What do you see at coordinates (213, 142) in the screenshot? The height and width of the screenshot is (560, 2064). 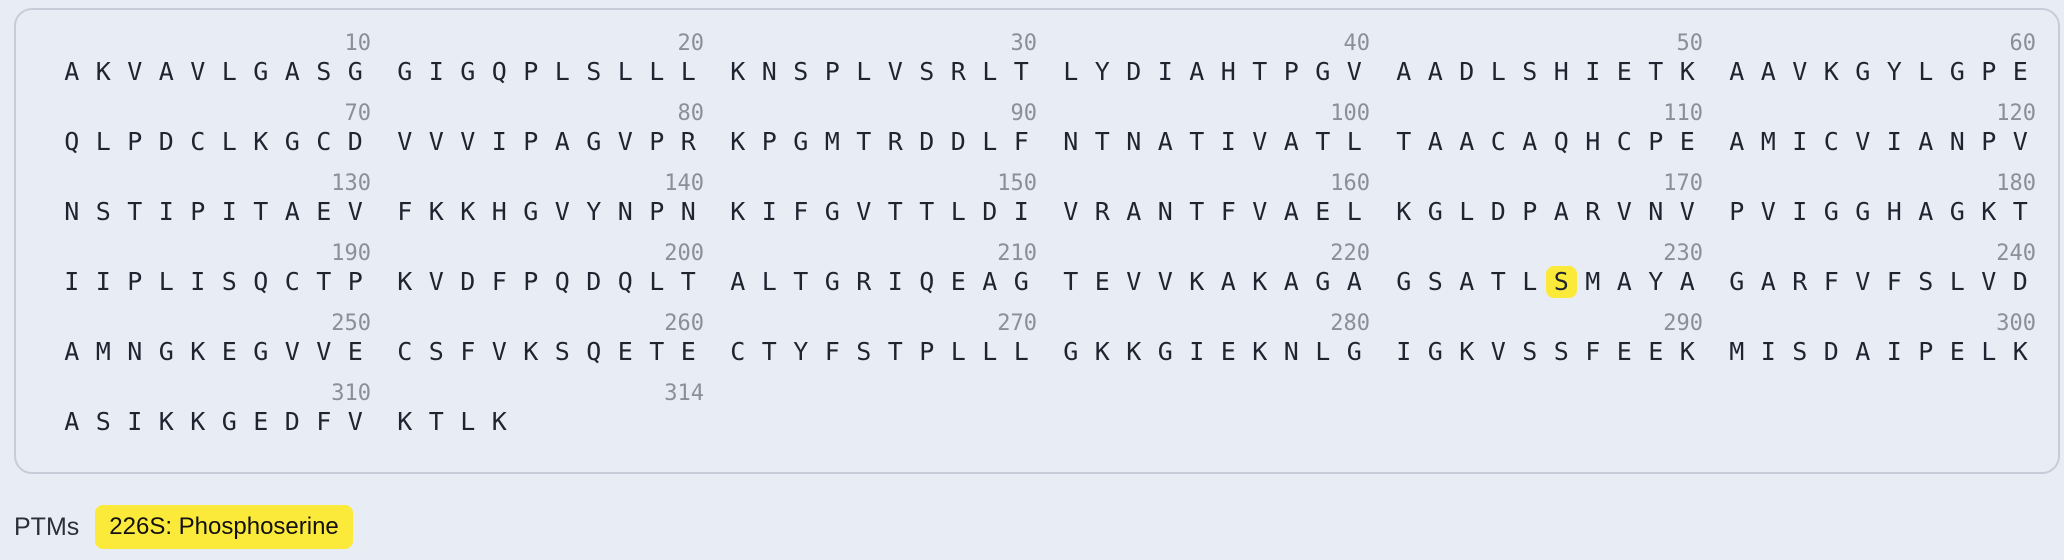 I see `residue-group: QLPDCLKGCD` at bounding box center [213, 142].